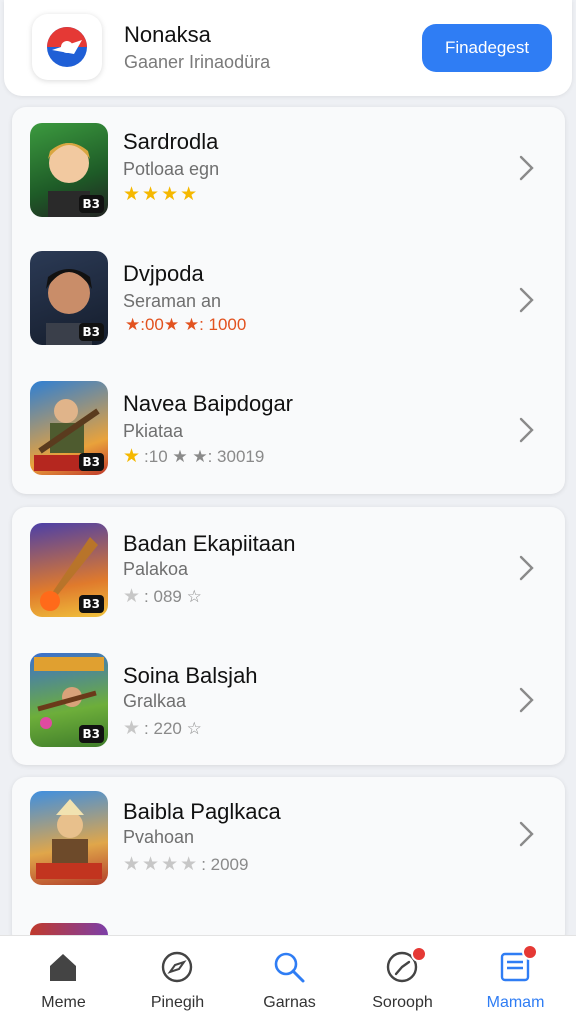 This screenshot has height=1024, width=576. I want to click on app-subtitle: Gaaner Irinaodüra, so click(197, 62).